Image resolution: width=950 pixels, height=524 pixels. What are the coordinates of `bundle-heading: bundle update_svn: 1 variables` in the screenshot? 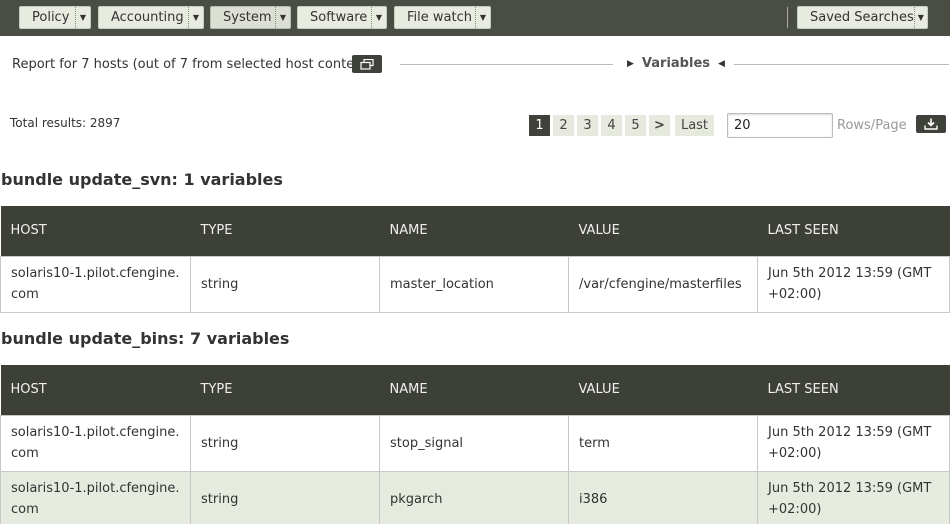 It's located at (142, 179).